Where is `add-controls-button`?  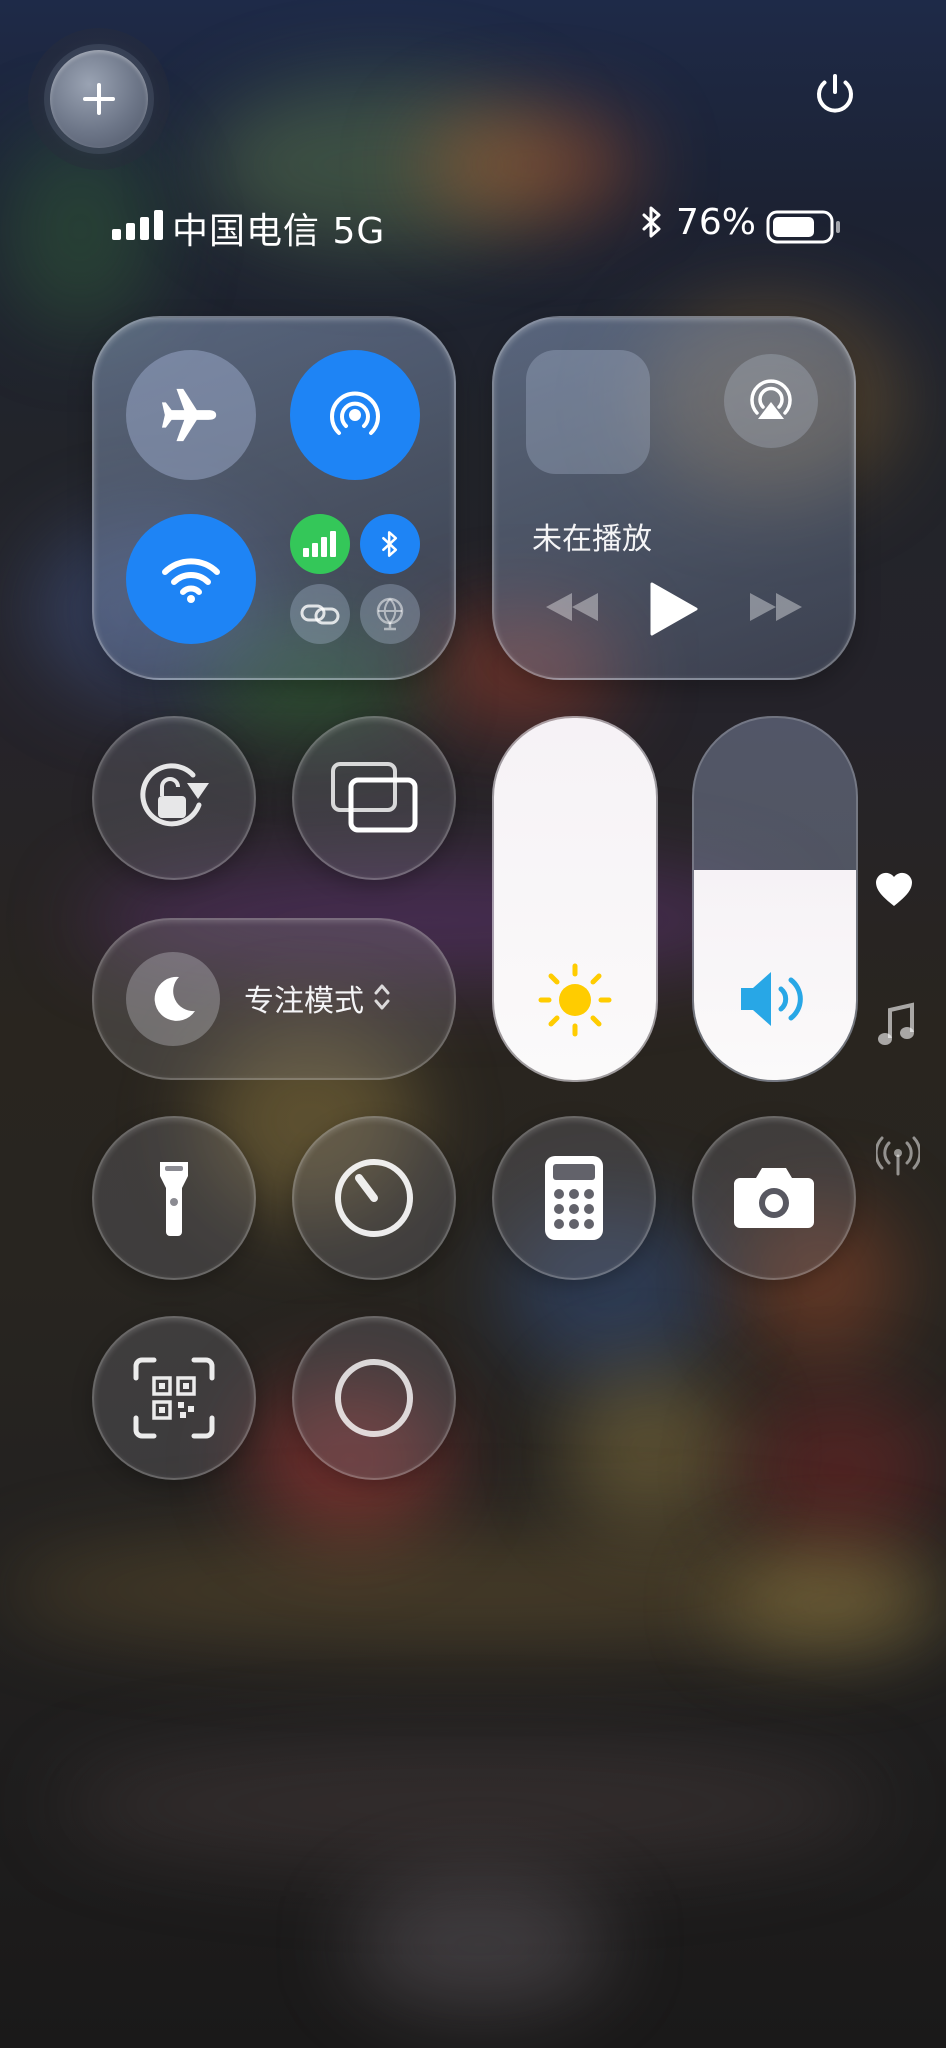 add-controls-button is located at coordinates (99, 99).